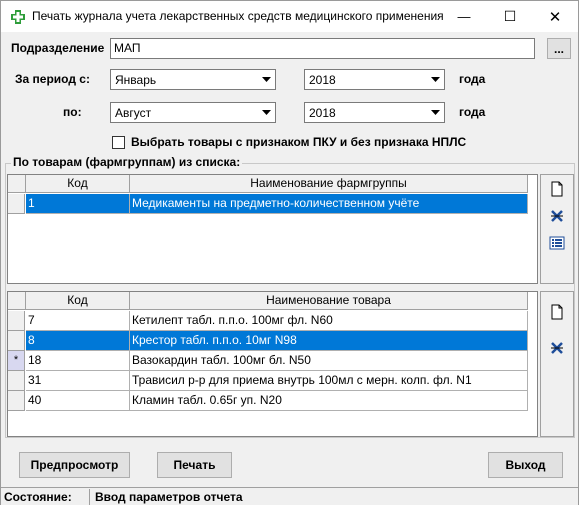 Image resolution: width=579 pixels, height=505 pixels. I want to click on column-header-goods-name: Наименование товара, so click(329, 301).